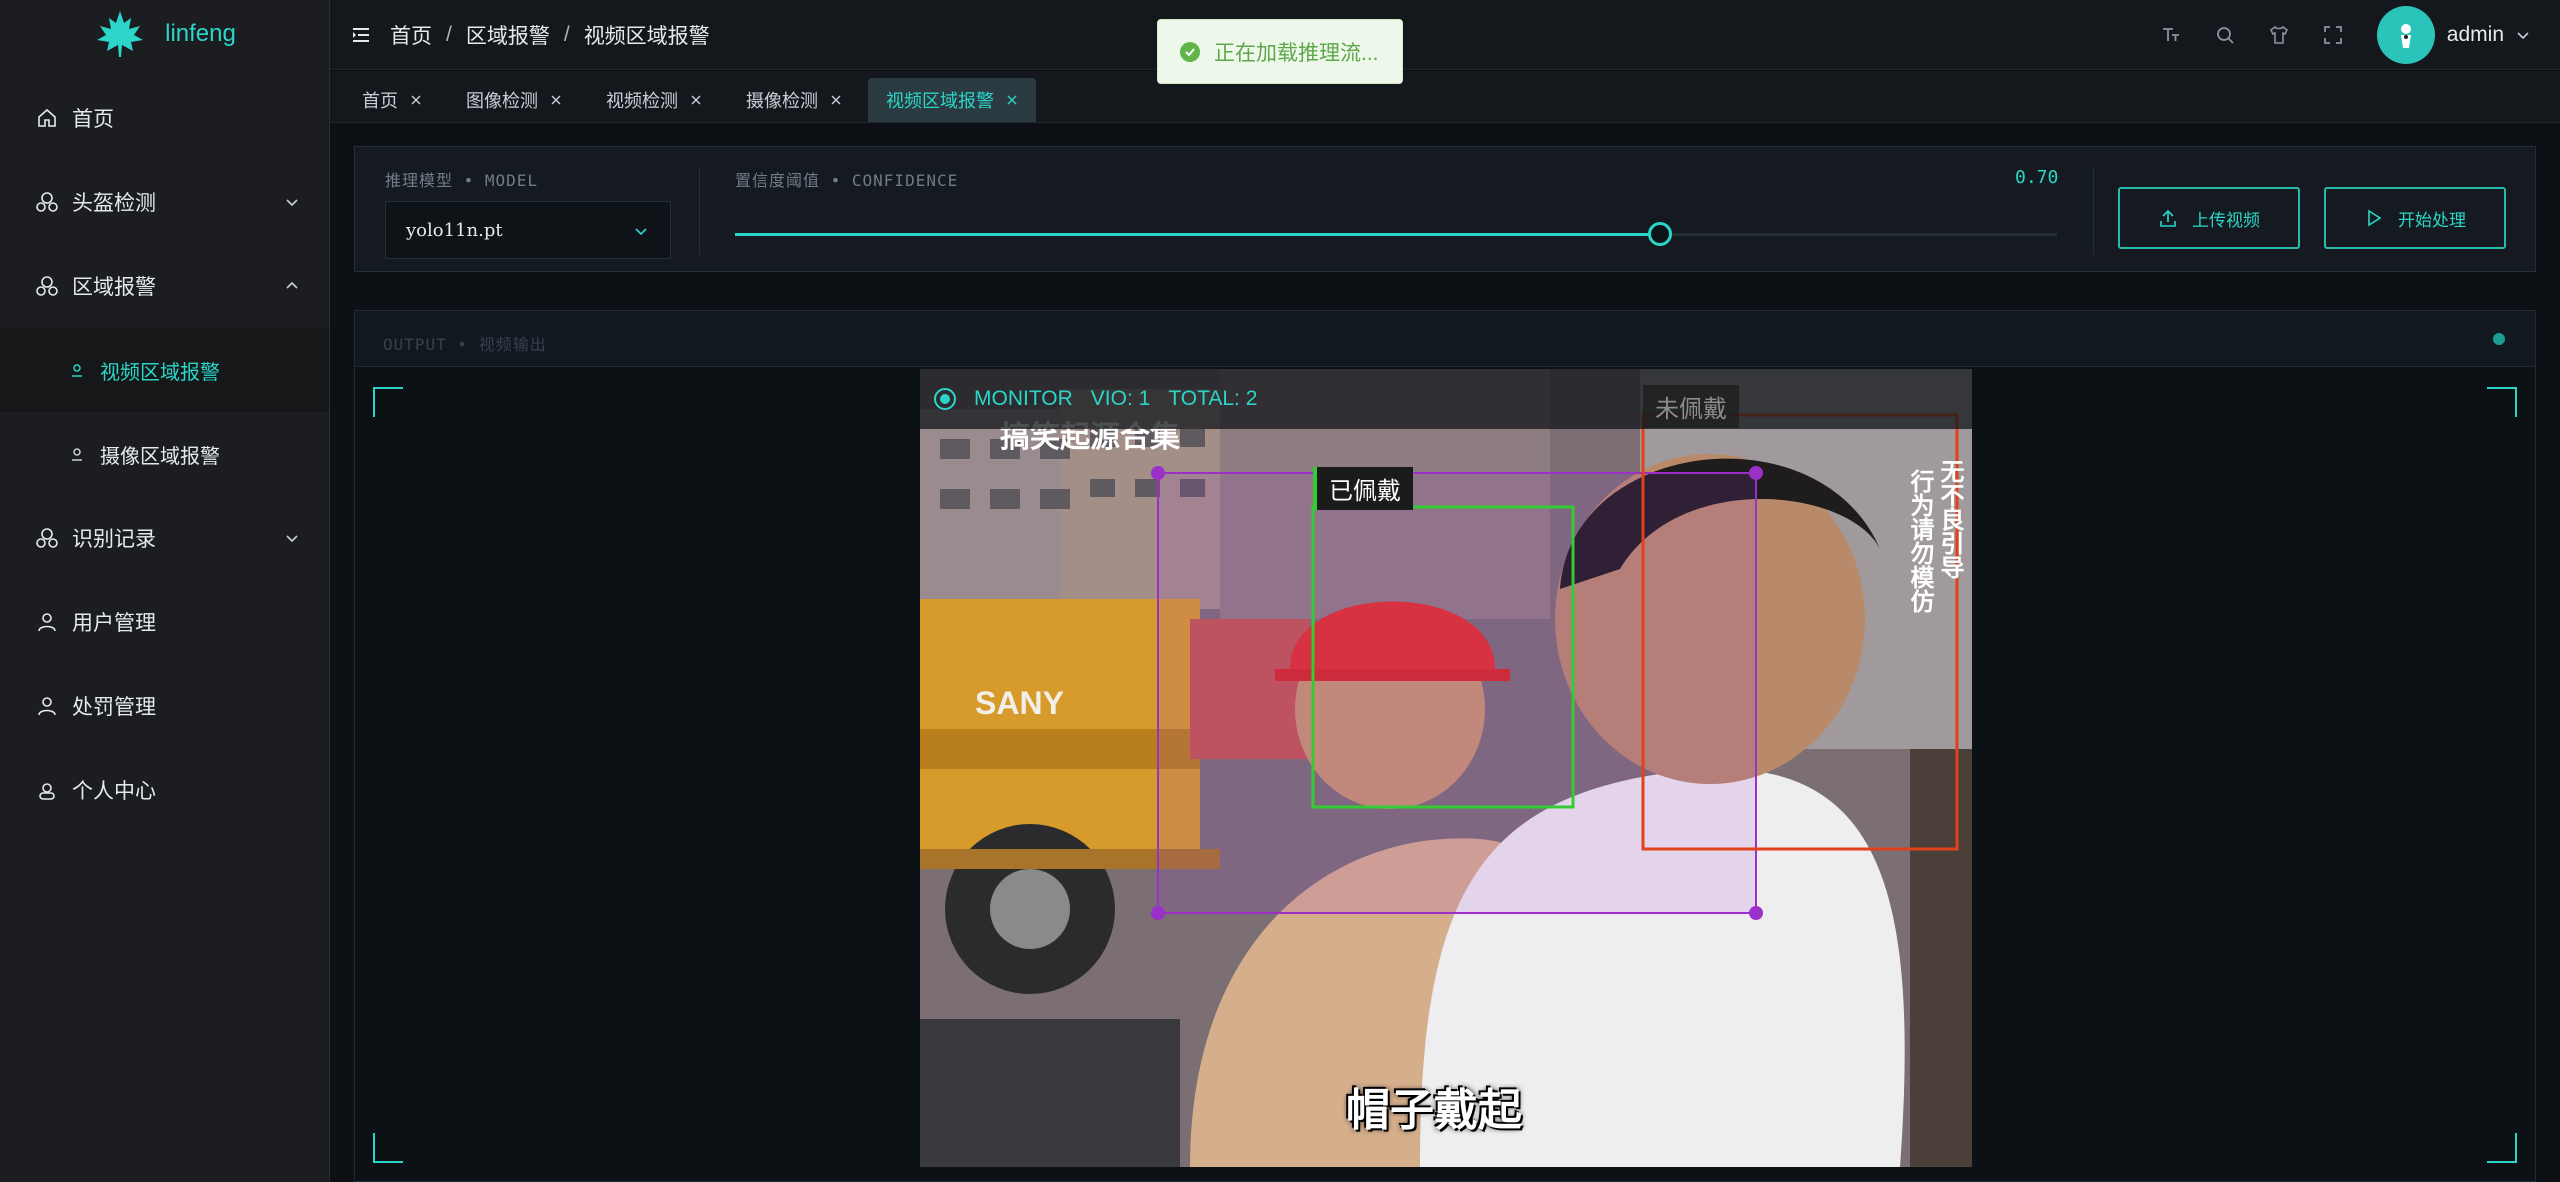 Image resolution: width=2560 pixels, height=1182 pixels. I want to click on avatar-figure-icon, so click(2405, 36).